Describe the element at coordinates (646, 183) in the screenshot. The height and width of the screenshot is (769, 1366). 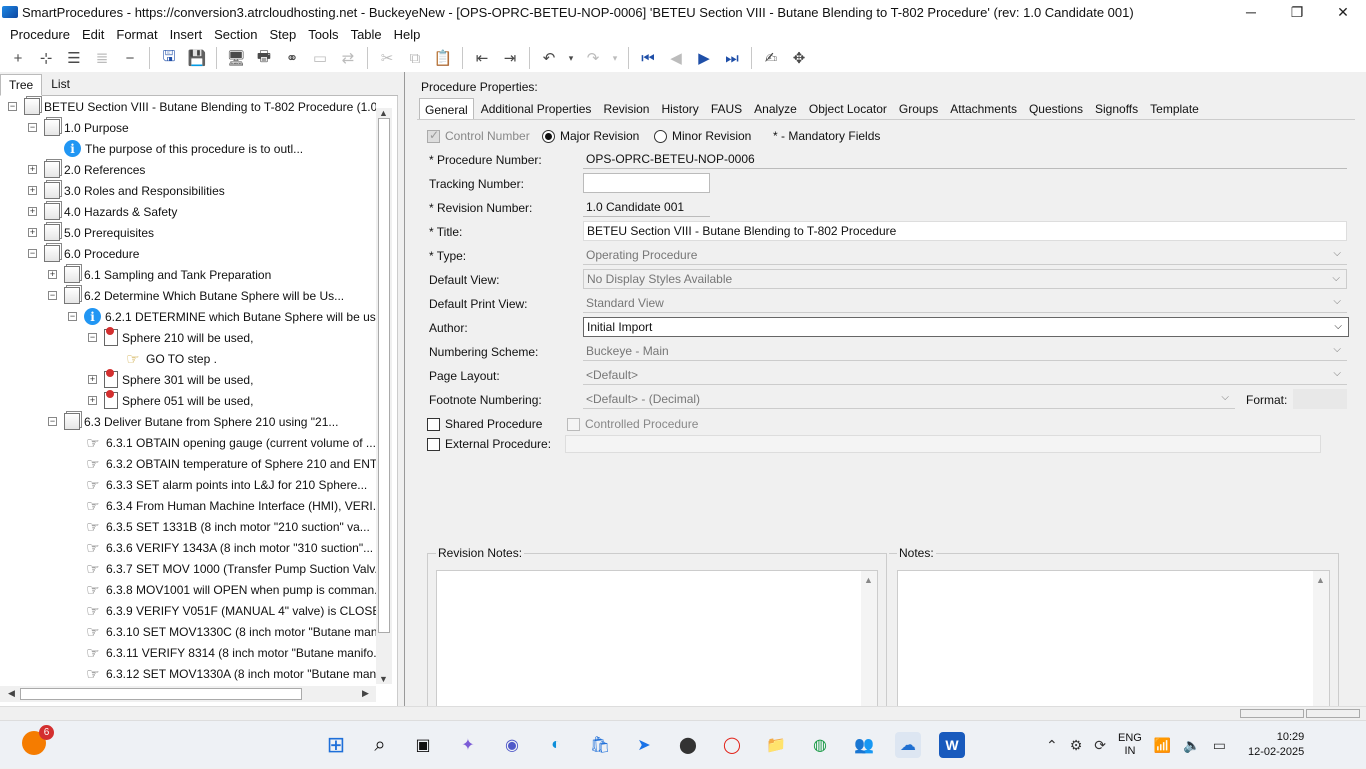
I see `tracking-number-field` at that location.